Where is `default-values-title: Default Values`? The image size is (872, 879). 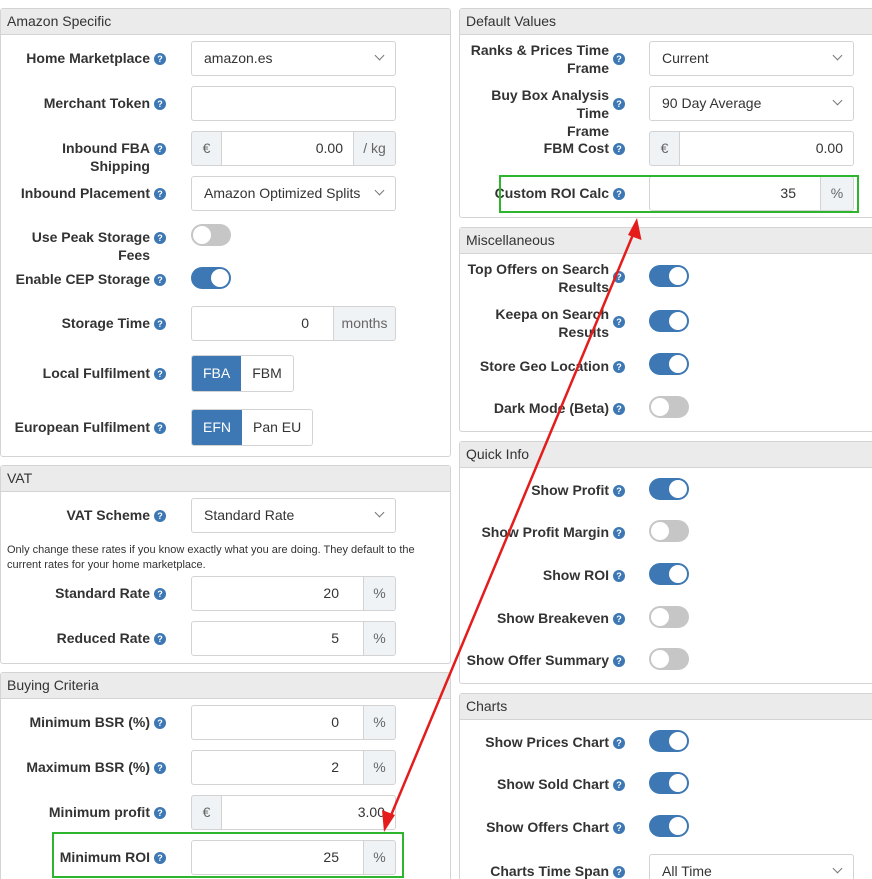 default-values-title: Default Values is located at coordinates (666, 22).